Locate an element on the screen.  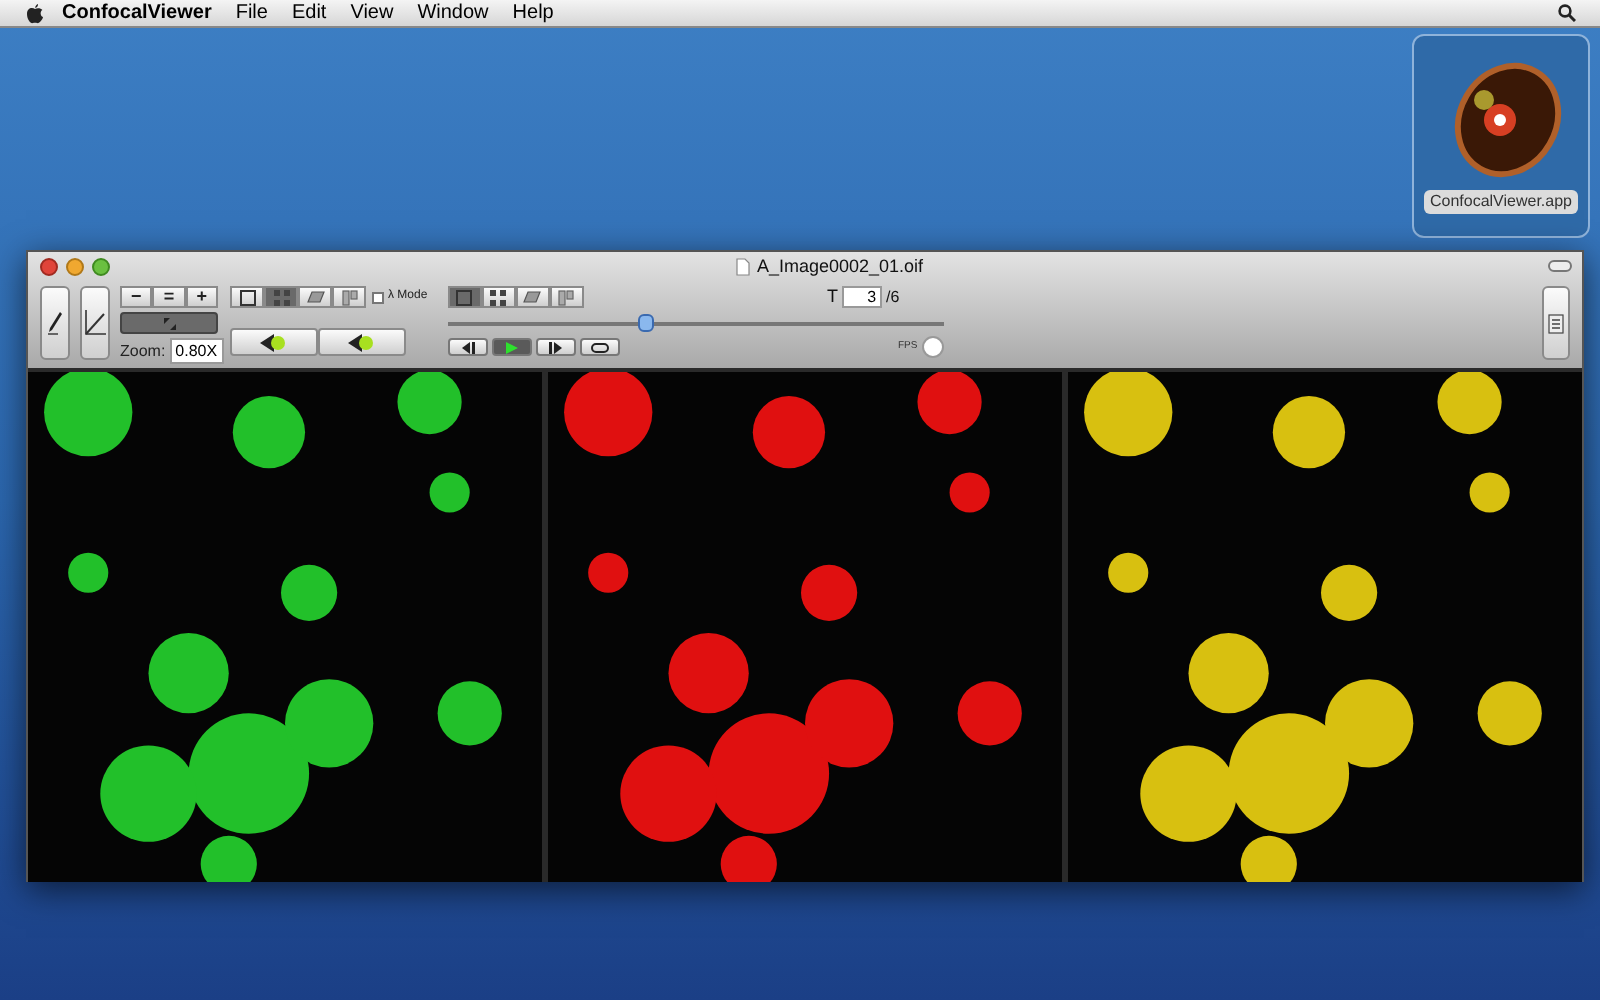
window-title: A_Image0002_01.oif is located at coordinates (840, 266).